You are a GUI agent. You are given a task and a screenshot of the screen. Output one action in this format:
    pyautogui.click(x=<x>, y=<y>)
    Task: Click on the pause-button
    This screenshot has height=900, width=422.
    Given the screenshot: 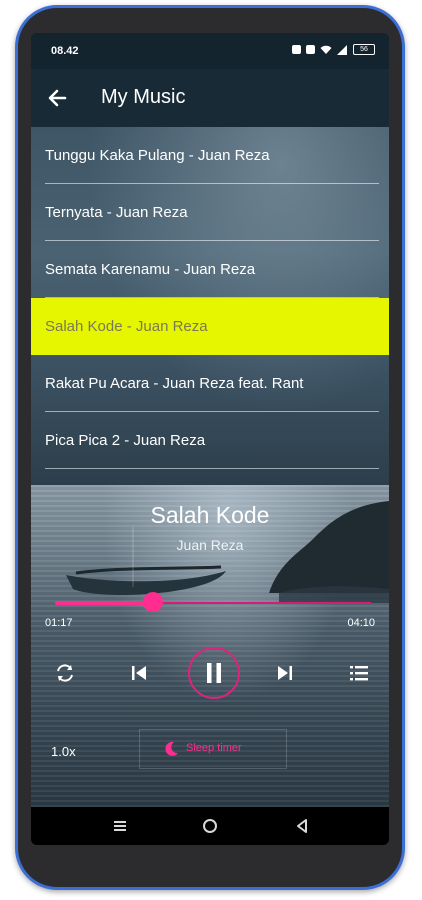 What is the action you would take?
    pyautogui.click(x=214, y=673)
    